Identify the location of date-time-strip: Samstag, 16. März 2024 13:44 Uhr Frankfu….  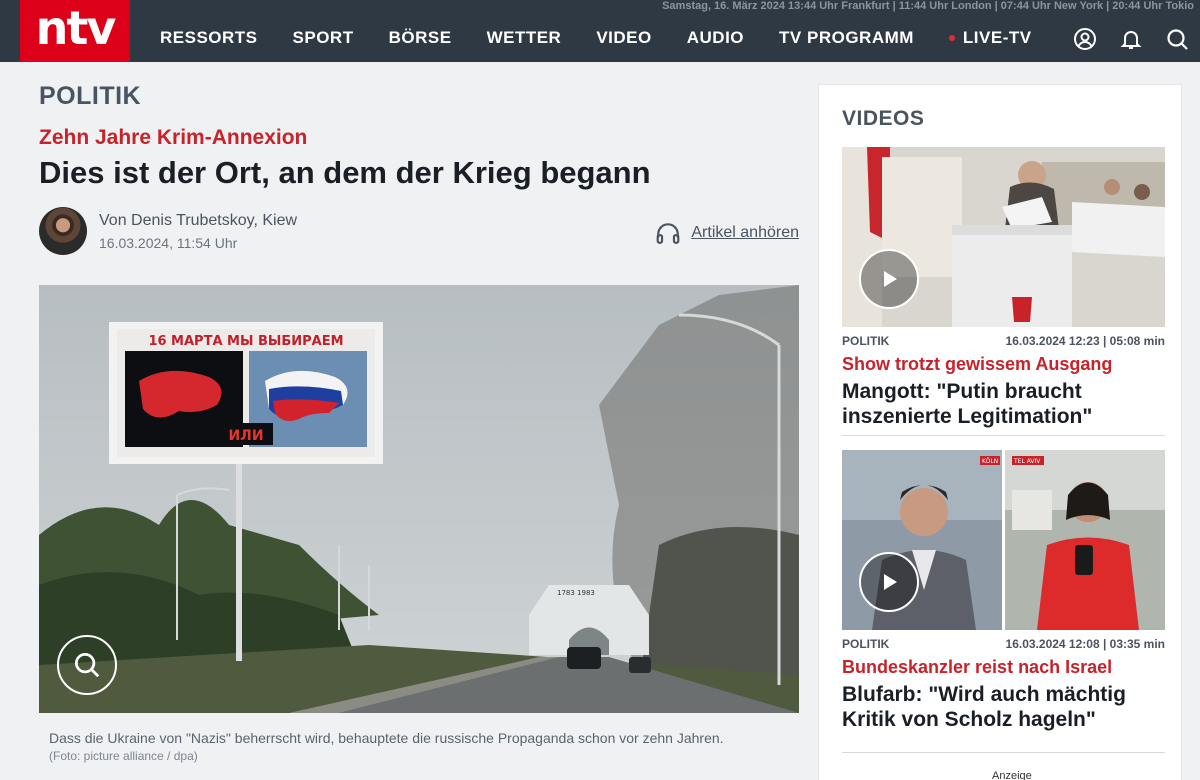
(928, 6).